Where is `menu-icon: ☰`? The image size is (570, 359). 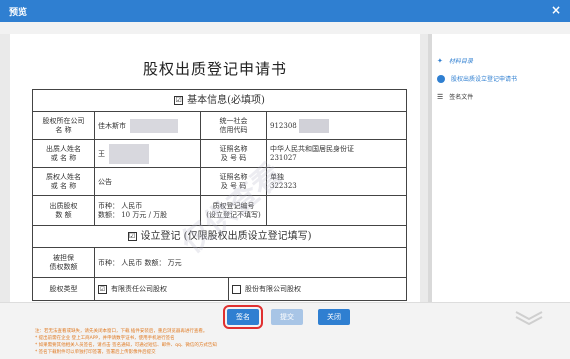
menu-icon: ☰ is located at coordinates (440, 96).